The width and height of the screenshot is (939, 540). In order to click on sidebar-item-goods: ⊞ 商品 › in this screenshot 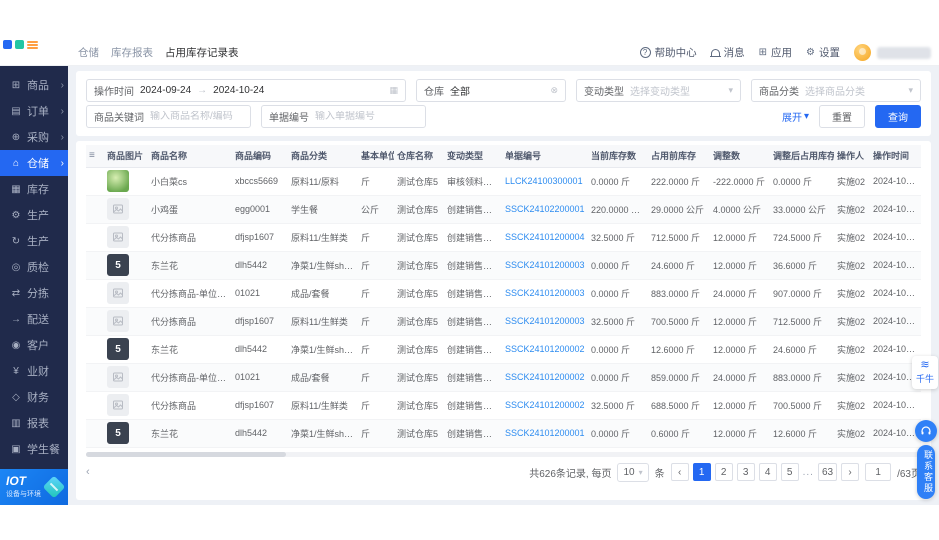, I will do `click(34, 85)`.